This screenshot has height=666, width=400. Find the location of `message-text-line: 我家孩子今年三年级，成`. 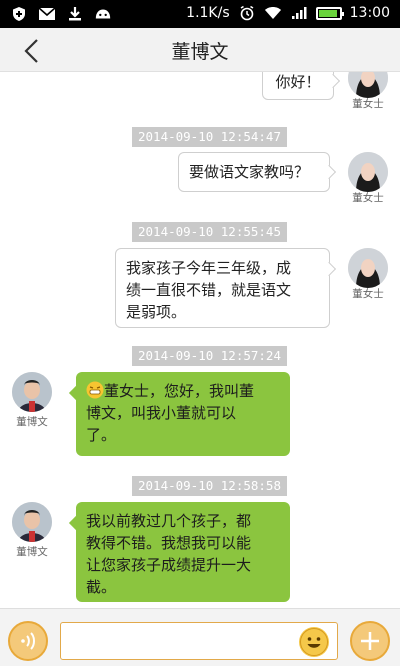

message-text-line: 我家孩子今年三年级，成 is located at coordinates (209, 268).